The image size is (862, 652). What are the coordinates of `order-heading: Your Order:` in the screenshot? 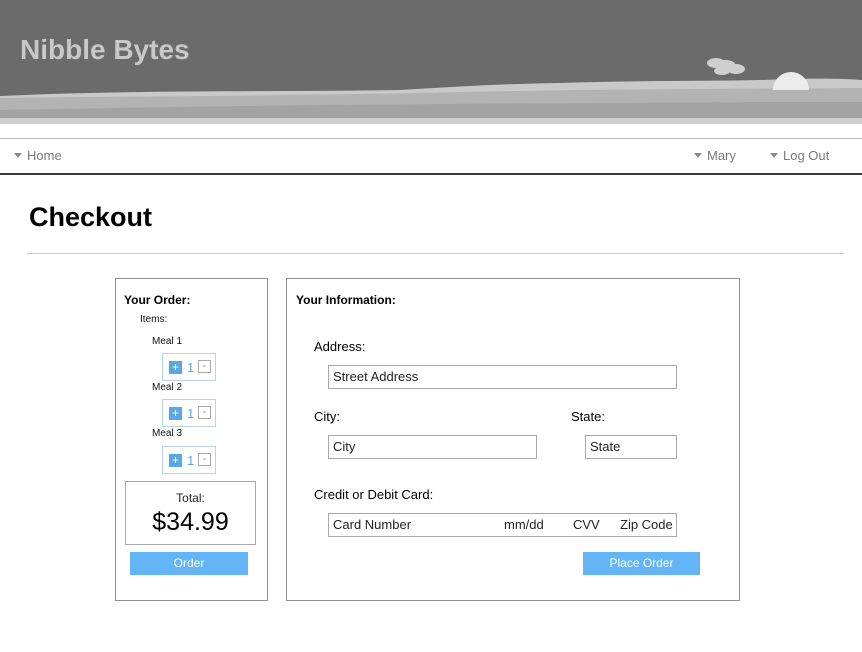 It's located at (157, 300).